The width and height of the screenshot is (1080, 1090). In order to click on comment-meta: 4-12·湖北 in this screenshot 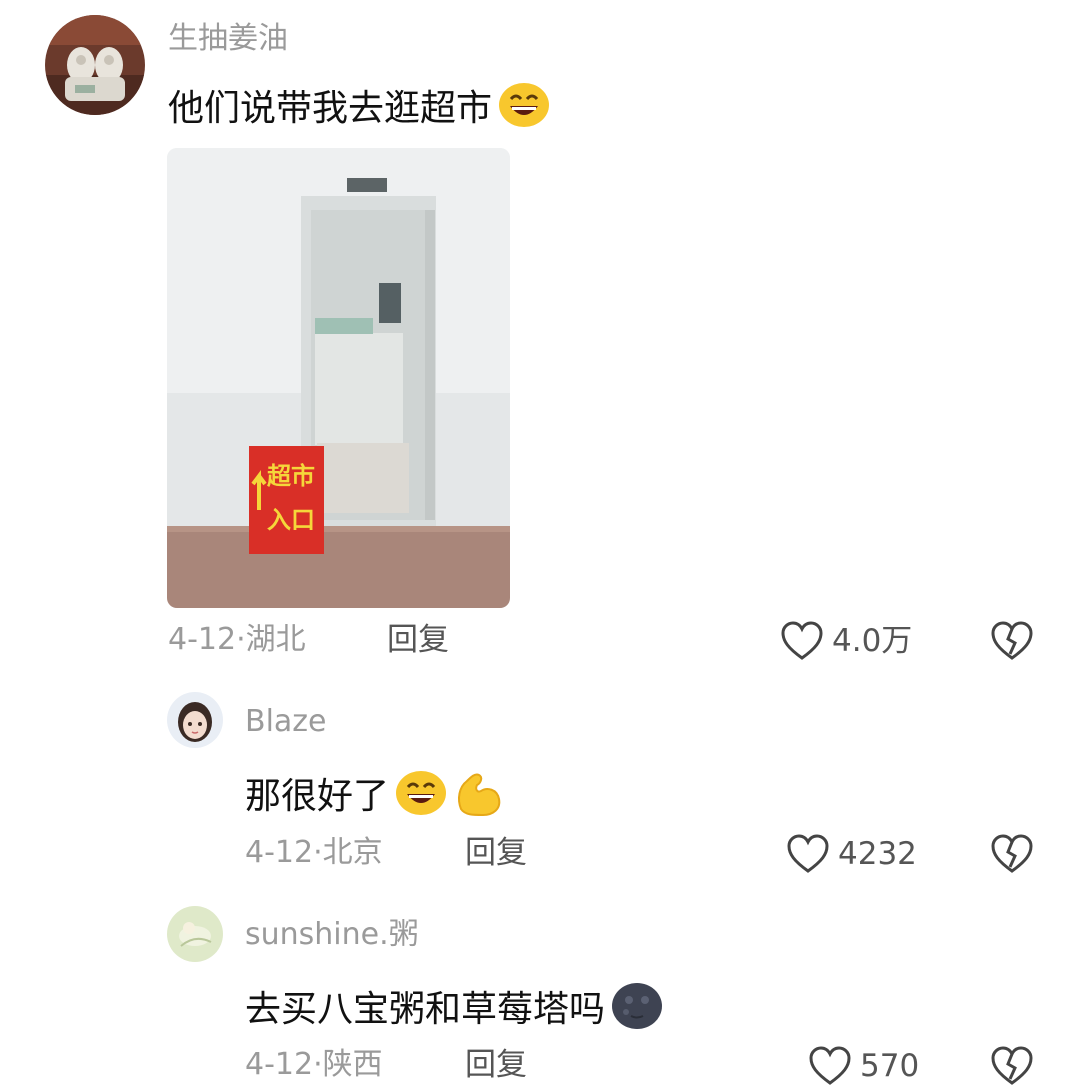, I will do `click(237, 640)`.